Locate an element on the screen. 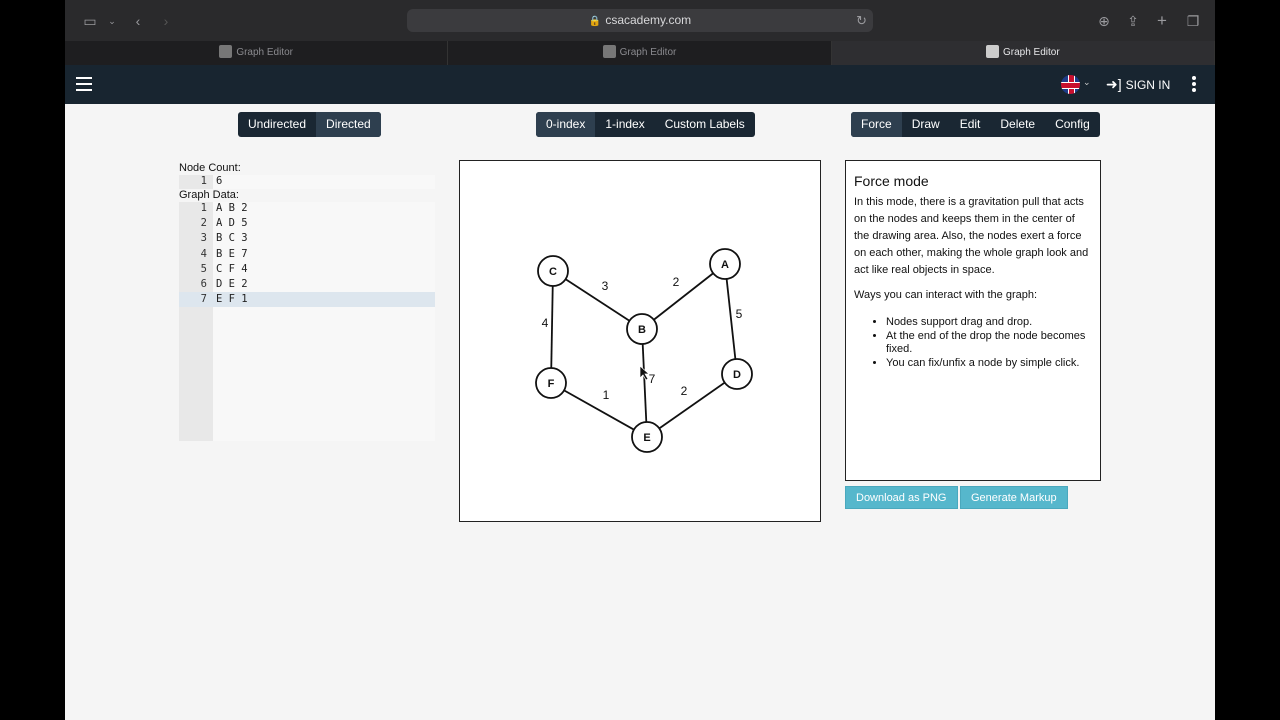 The height and width of the screenshot is (720, 1280). edge-weight-label: 1 is located at coordinates (606, 395).